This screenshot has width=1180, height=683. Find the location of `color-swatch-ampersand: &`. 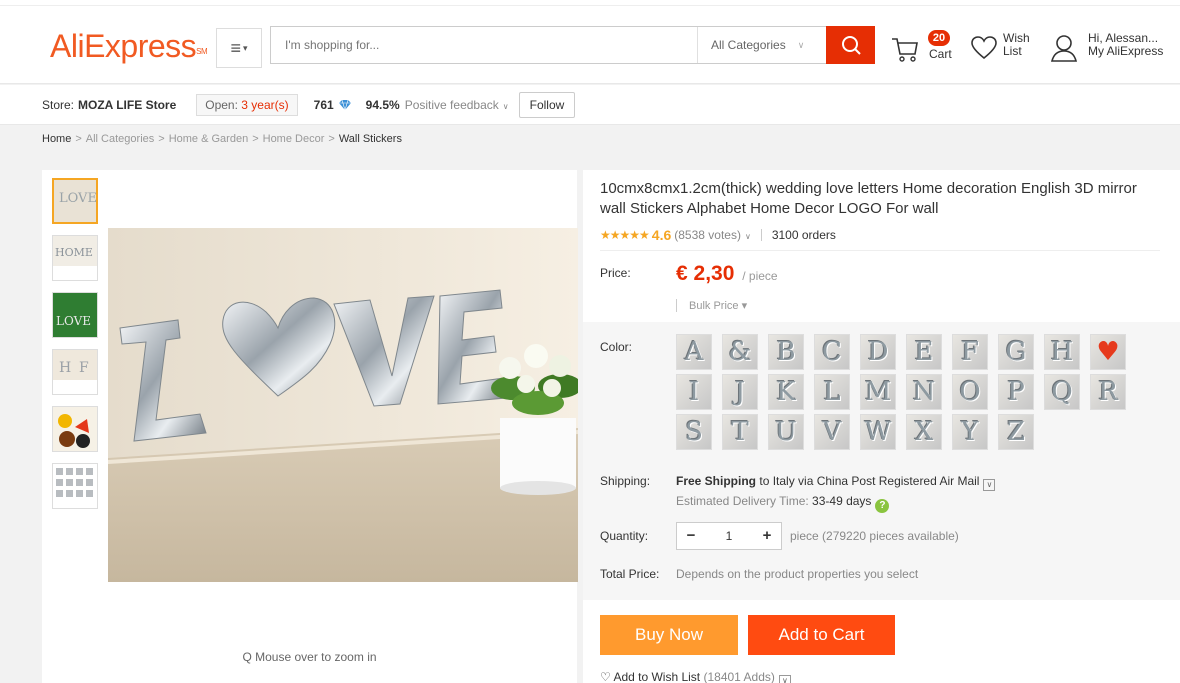

color-swatch-ampersand: & is located at coordinates (740, 352).